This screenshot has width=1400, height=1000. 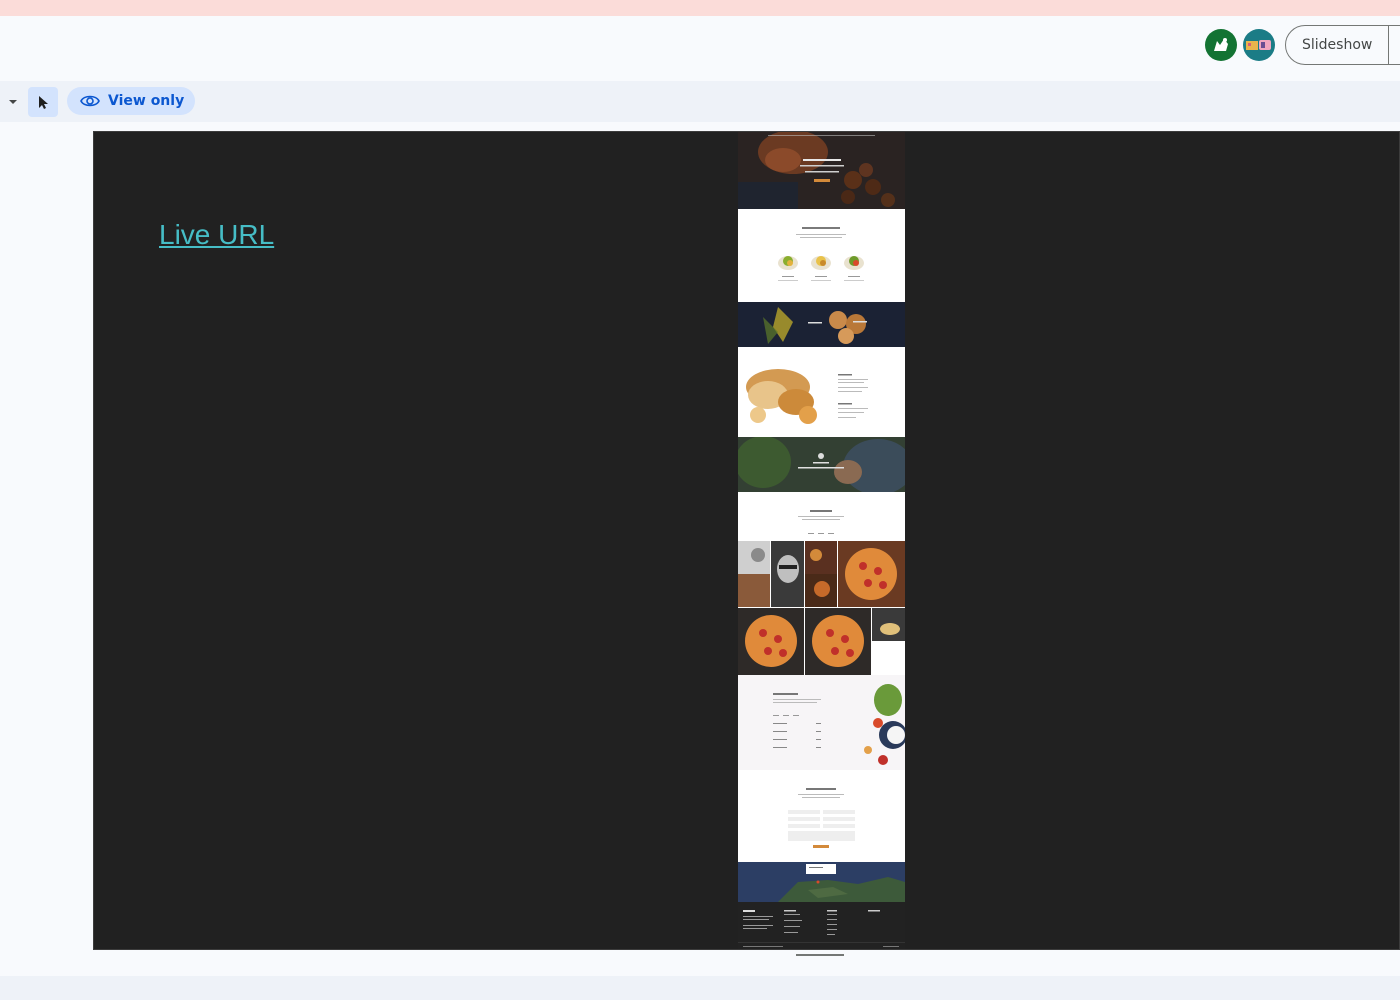 What do you see at coordinates (821, 608) in the screenshot?
I see `gallery-grid` at bounding box center [821, 608].